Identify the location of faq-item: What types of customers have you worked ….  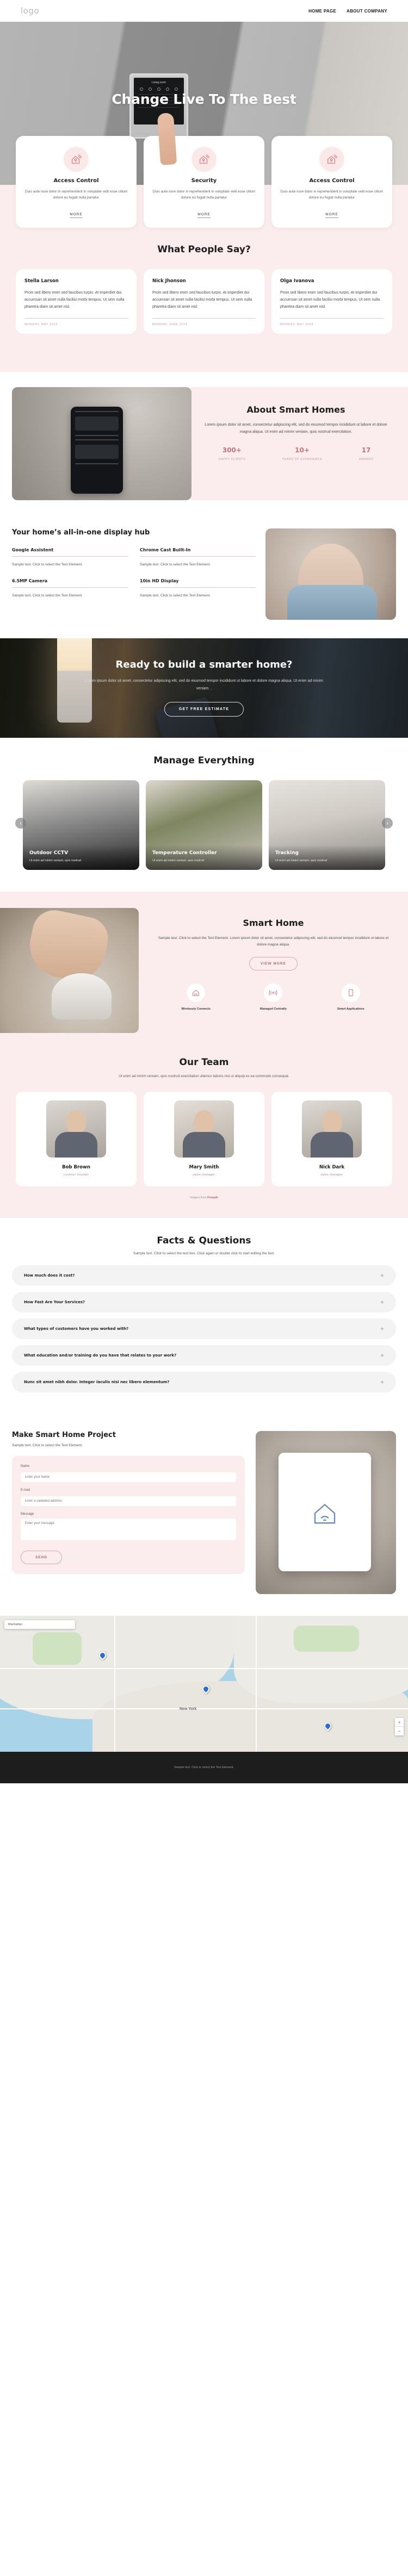
(204, 1328).